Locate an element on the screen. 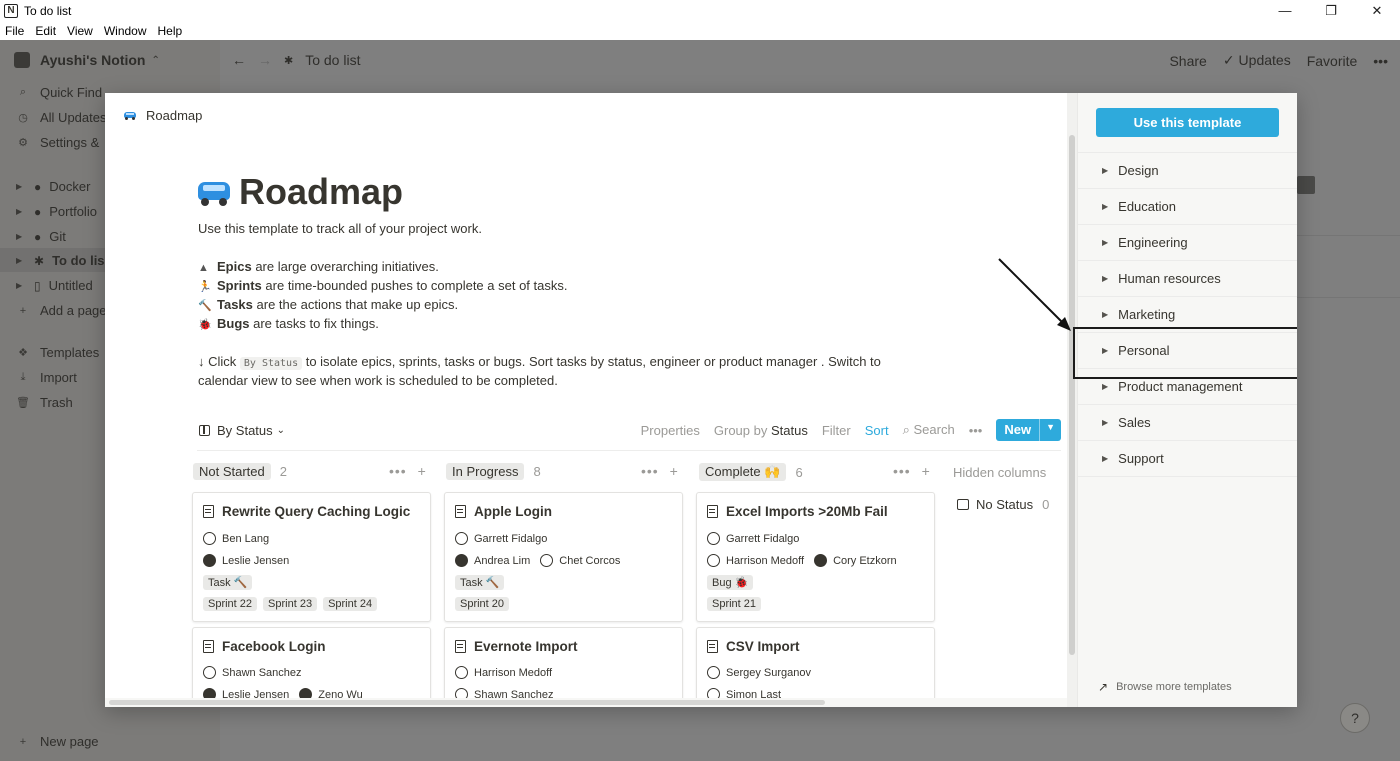 The height and width of the screenshot is (761, 1400). menu-window: Window is located at coordinates (125, 31).